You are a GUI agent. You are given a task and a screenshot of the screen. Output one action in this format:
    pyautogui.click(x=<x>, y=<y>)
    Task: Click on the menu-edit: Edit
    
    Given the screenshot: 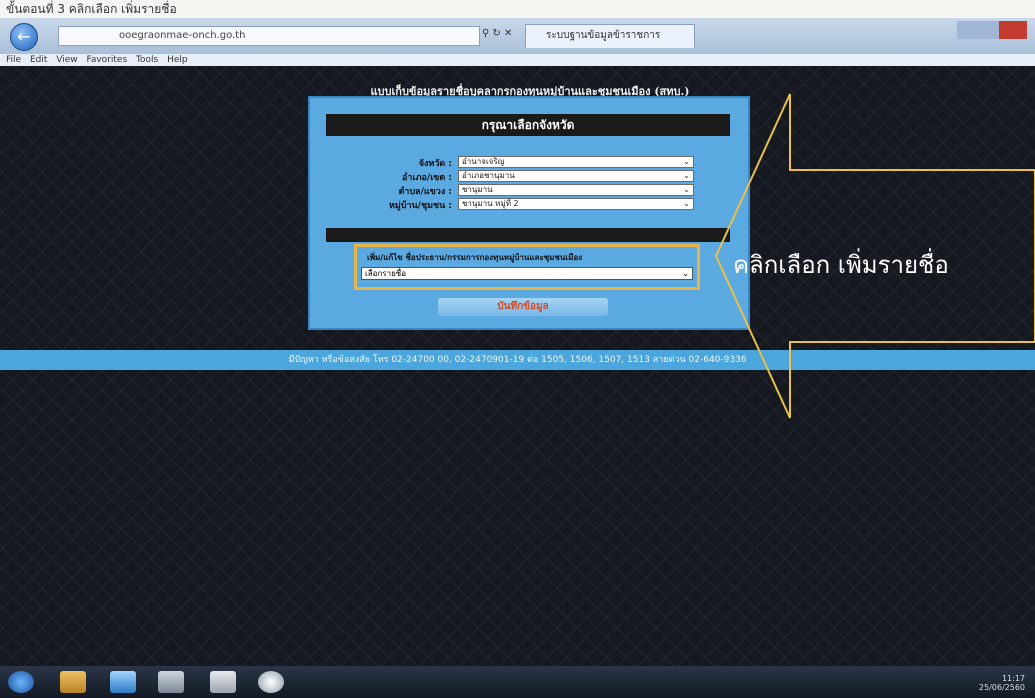 What is the action you would take?
    pyautogui.click(x=38, y=60)
    